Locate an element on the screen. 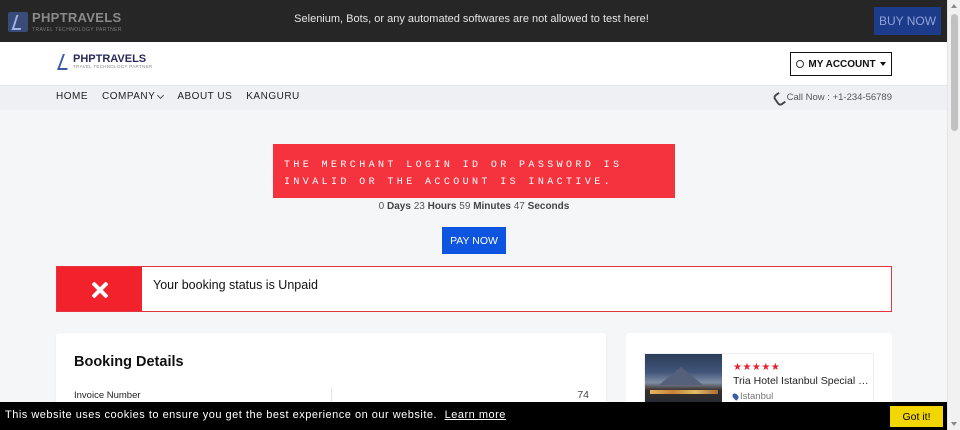  pay-now-button: PAY NOW is located at coordinates (474, 240).